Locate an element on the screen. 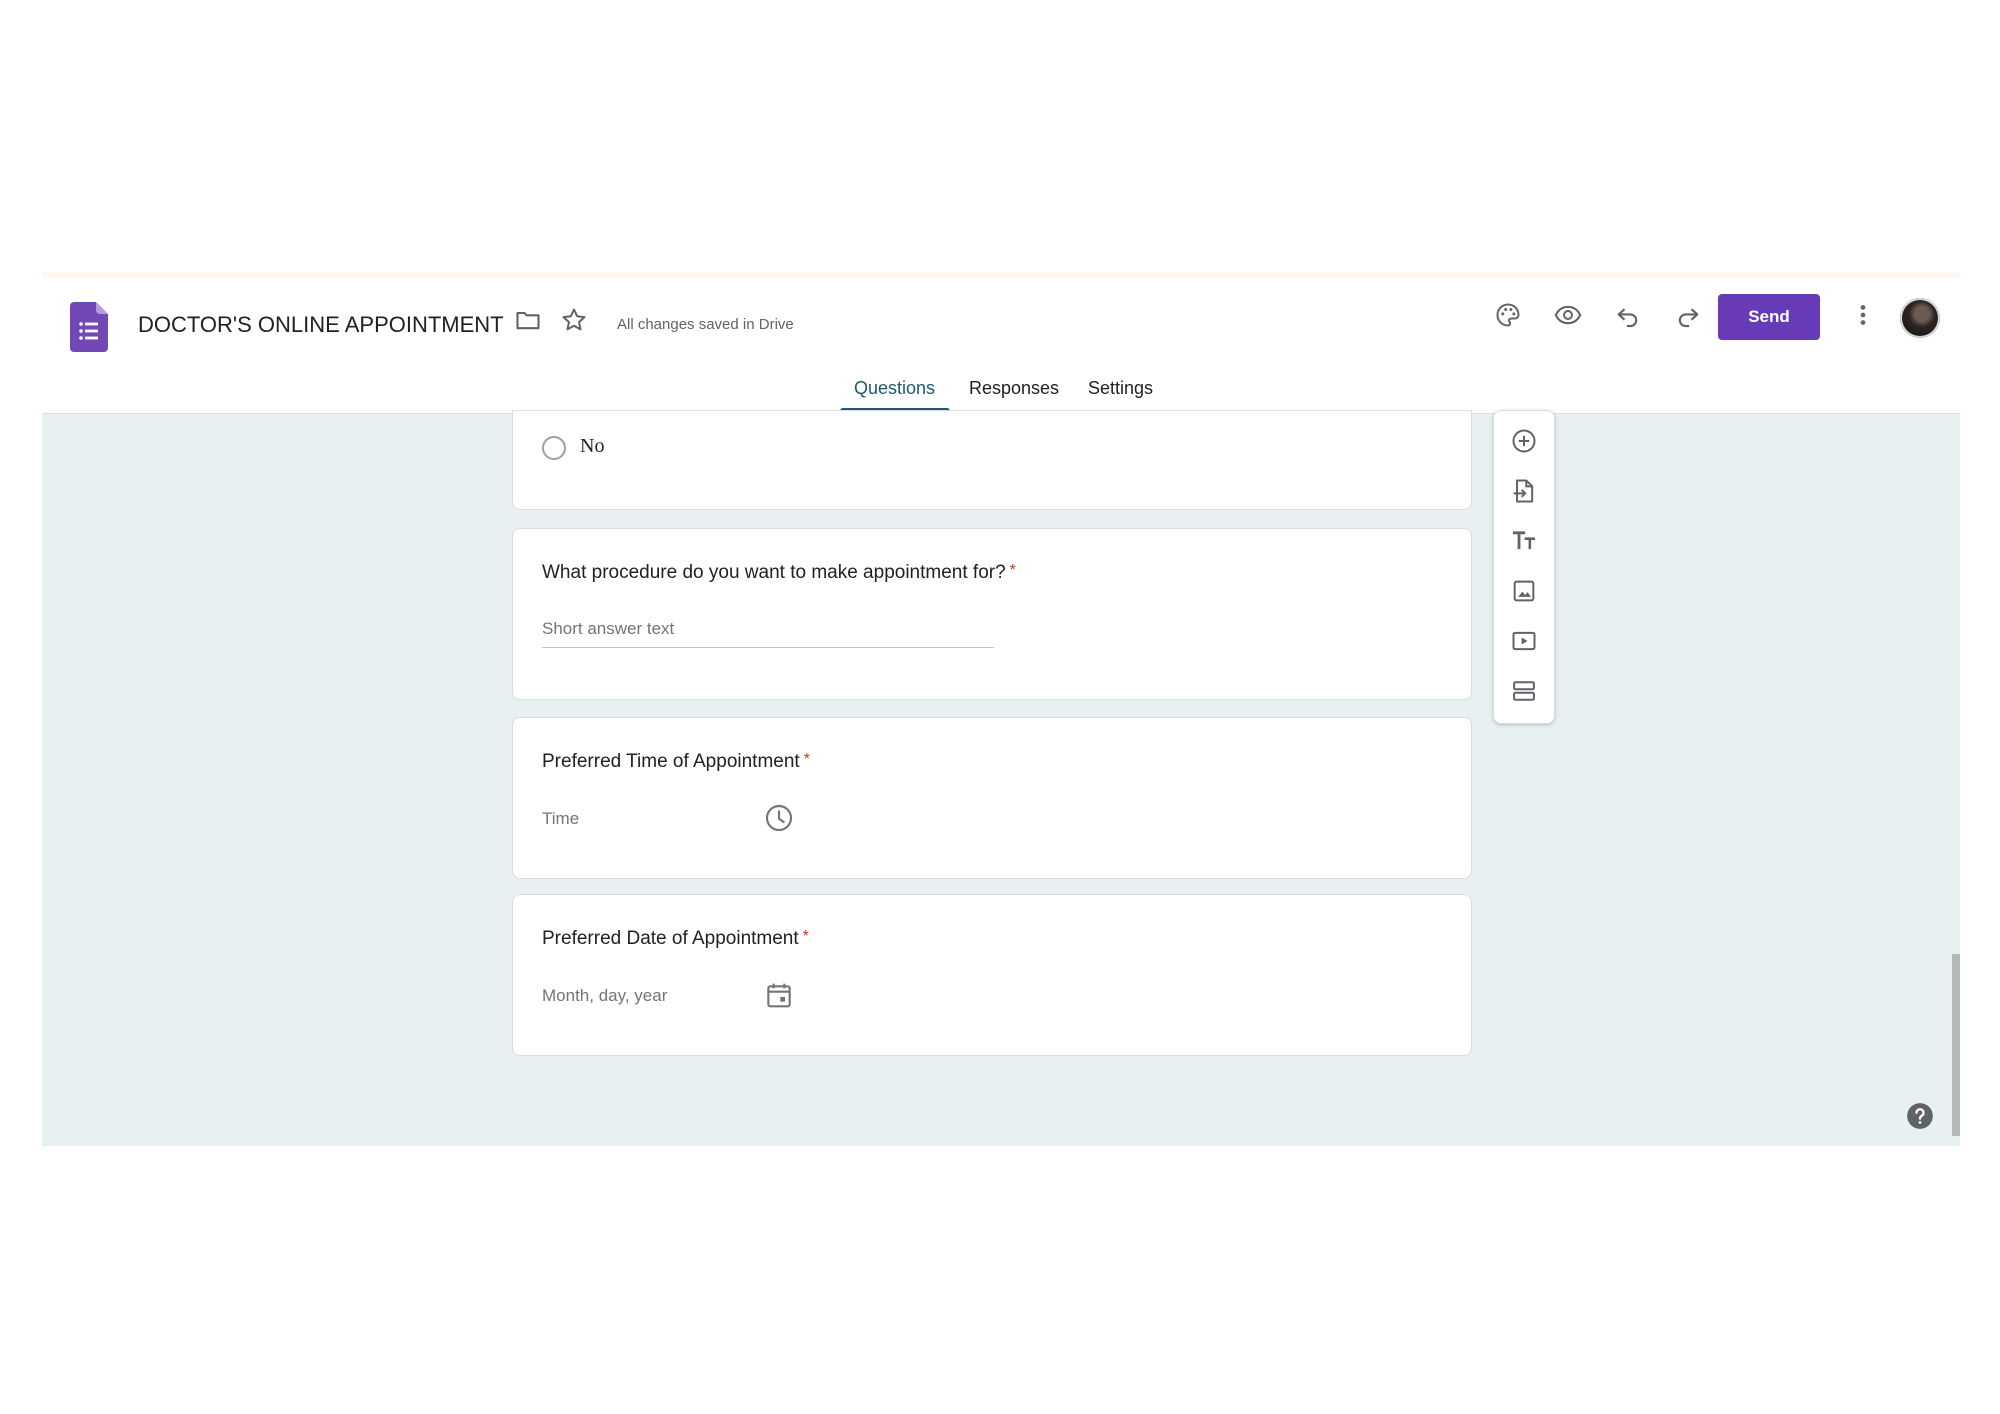  calendar-icon is located at coordinates (779, 995).